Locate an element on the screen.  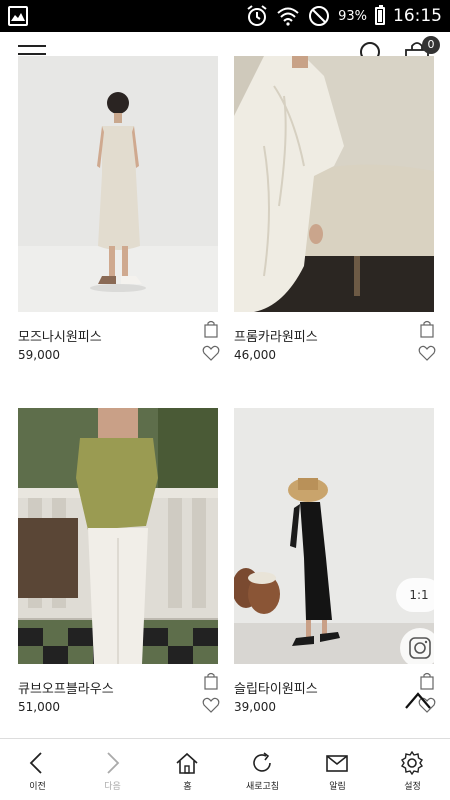
product-name: 모즈나시원피스 is located at coordinates (60, 335).